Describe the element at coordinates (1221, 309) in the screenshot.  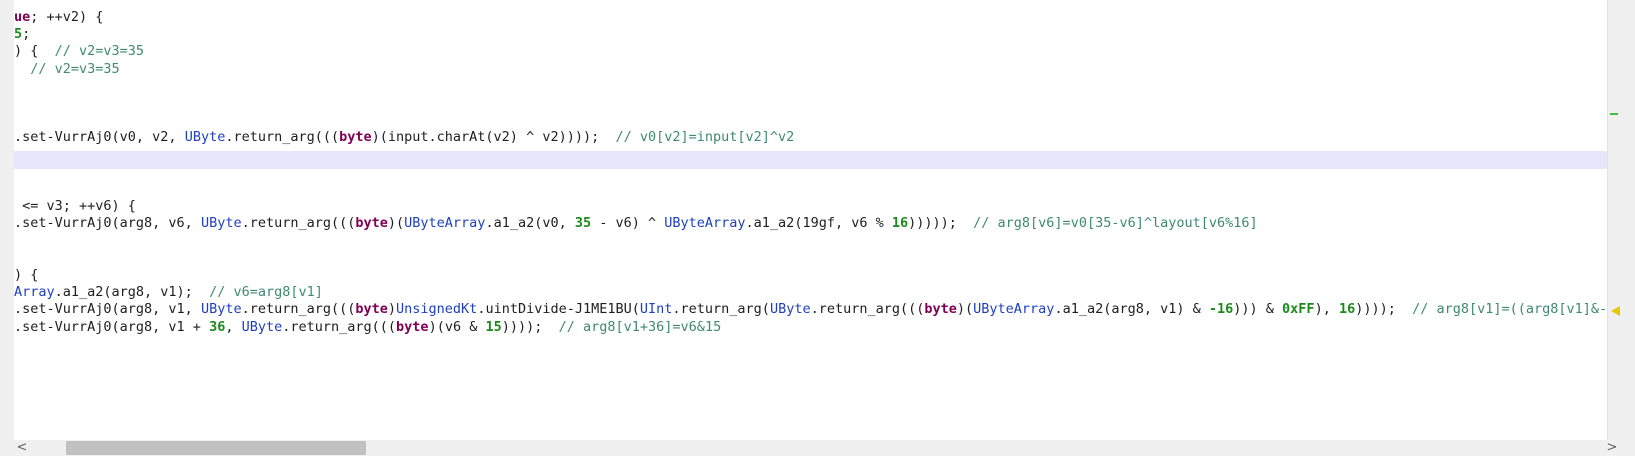
I see `code-number: -16` at that location.